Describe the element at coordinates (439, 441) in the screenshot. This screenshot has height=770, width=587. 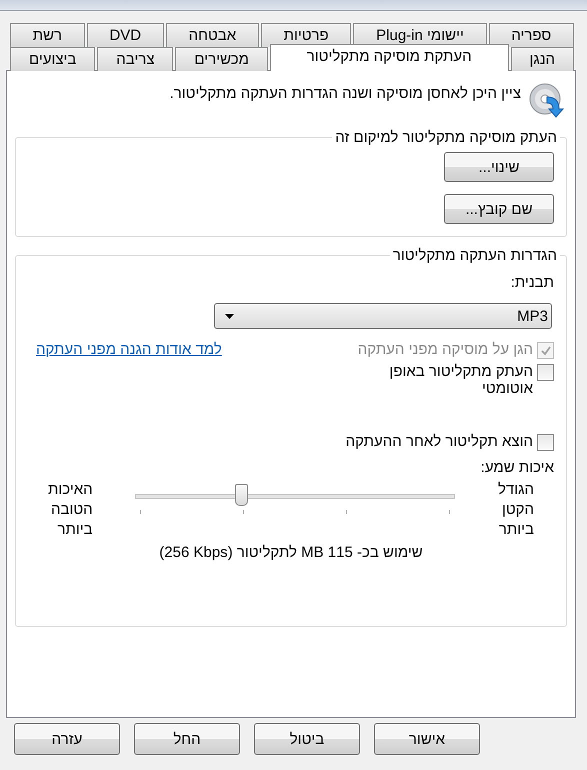
I see `checkbox-label: הוצא תקליטור לאחר ההעתקה` at that location.